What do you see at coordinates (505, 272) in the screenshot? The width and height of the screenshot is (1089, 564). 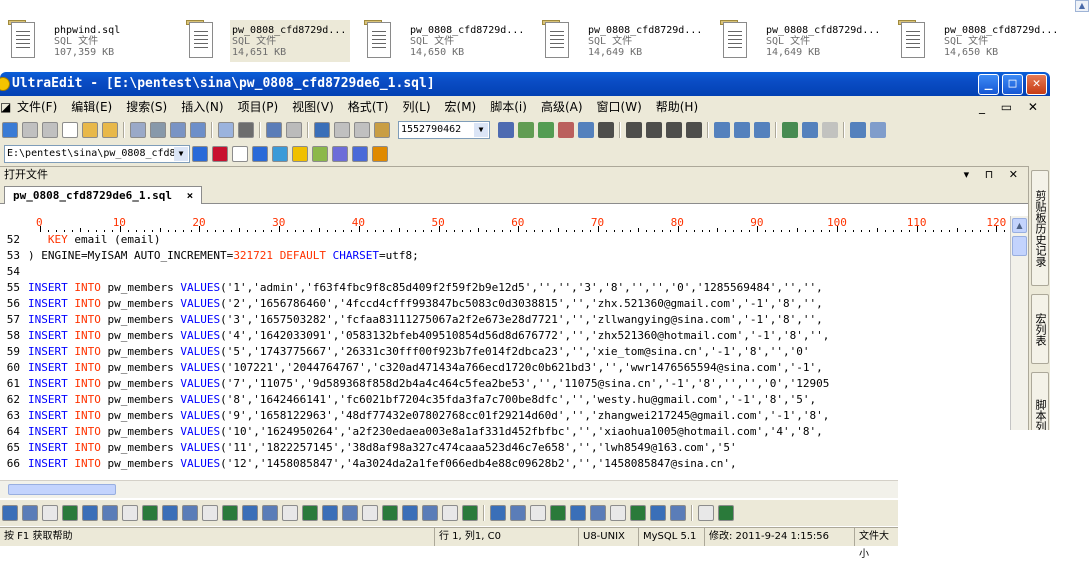 I see `code-line: 54` at bounding box center [505, 272].